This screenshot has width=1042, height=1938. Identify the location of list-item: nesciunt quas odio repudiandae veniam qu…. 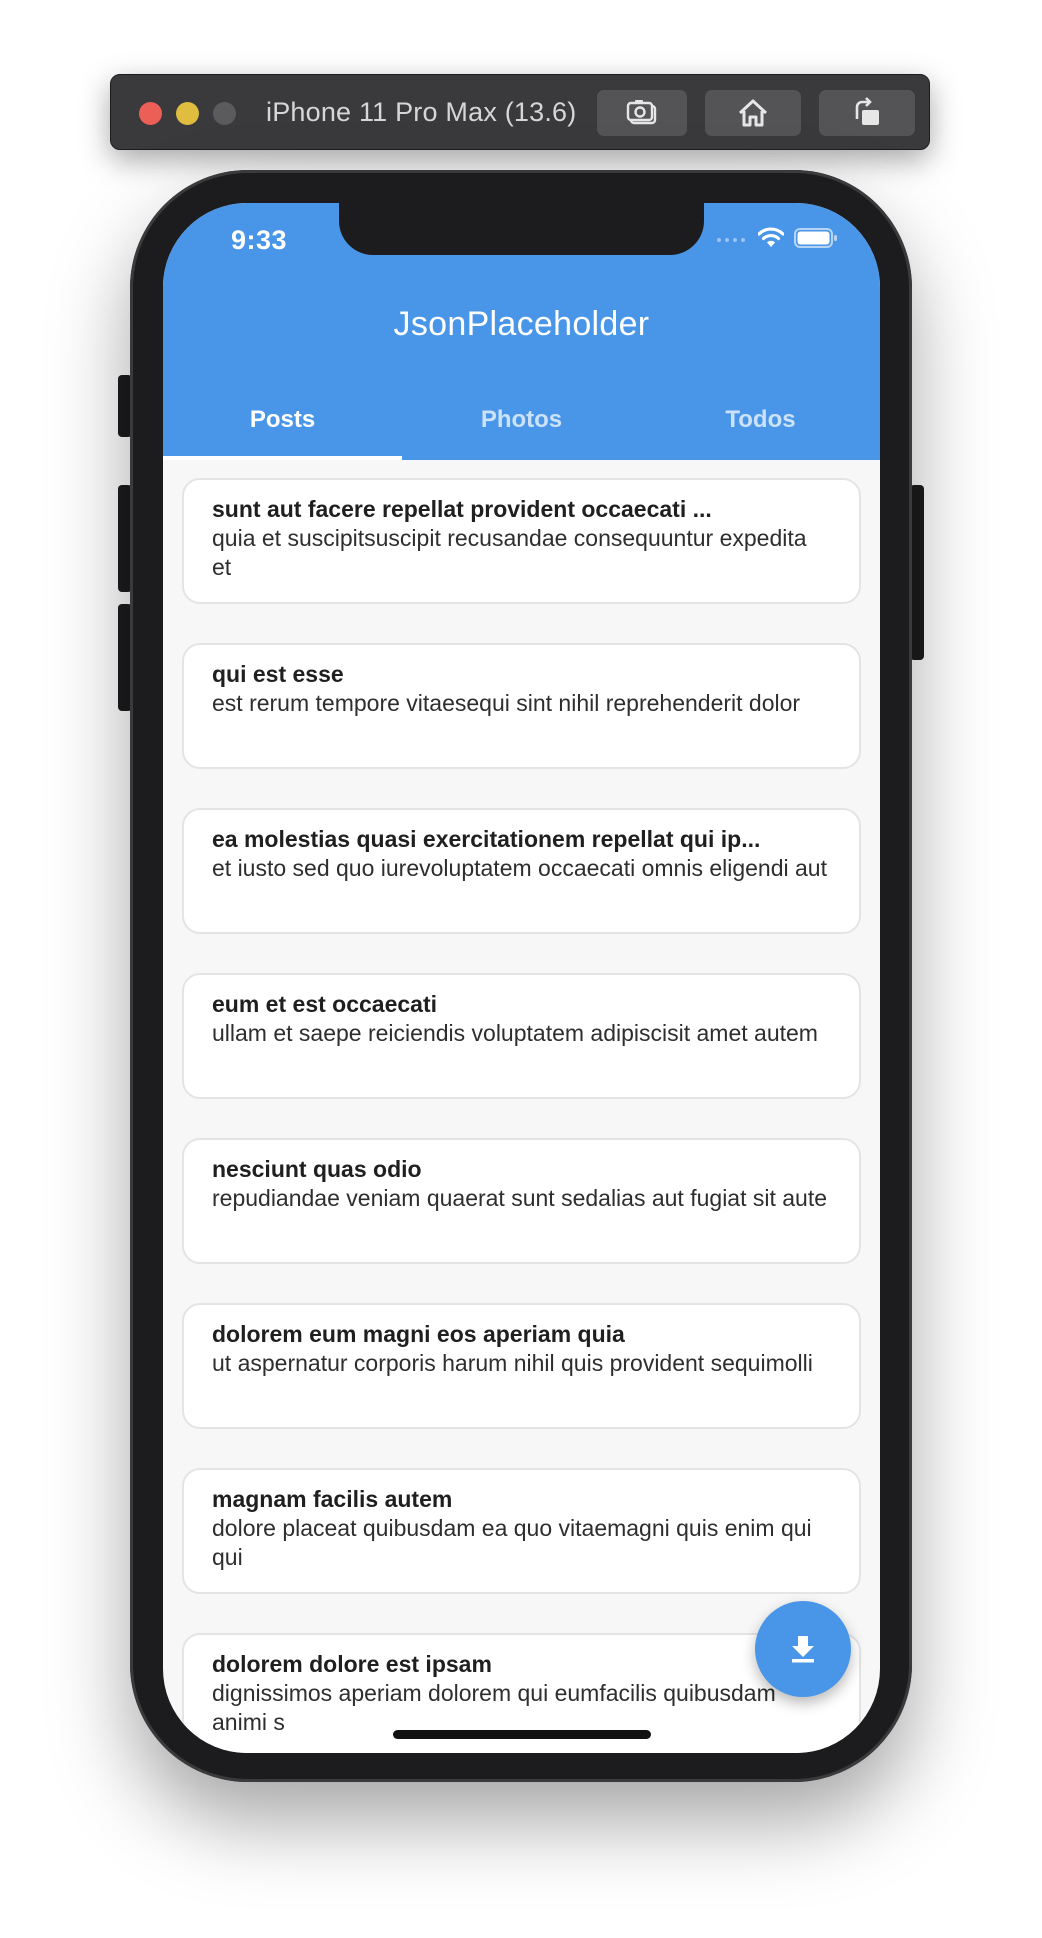
(521, 1201).